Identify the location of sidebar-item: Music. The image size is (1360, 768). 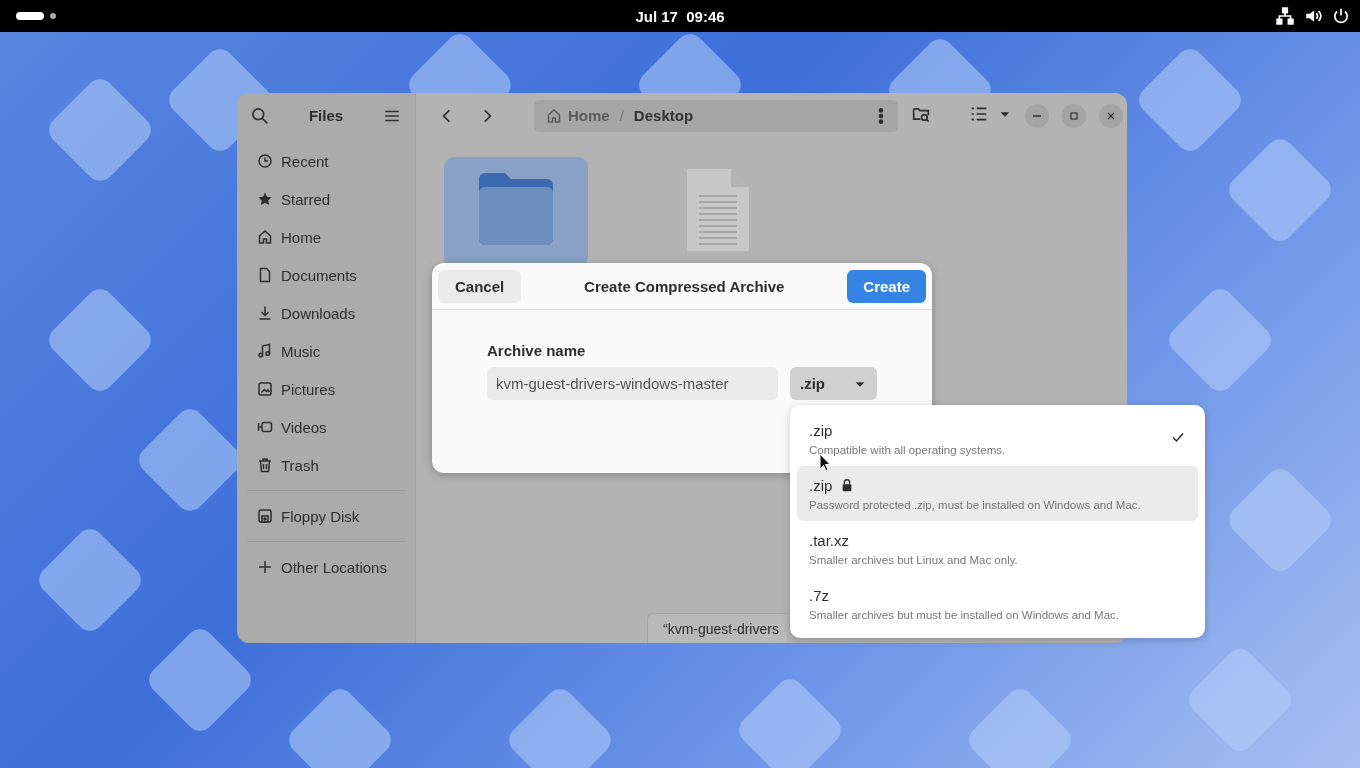
(326, 351).